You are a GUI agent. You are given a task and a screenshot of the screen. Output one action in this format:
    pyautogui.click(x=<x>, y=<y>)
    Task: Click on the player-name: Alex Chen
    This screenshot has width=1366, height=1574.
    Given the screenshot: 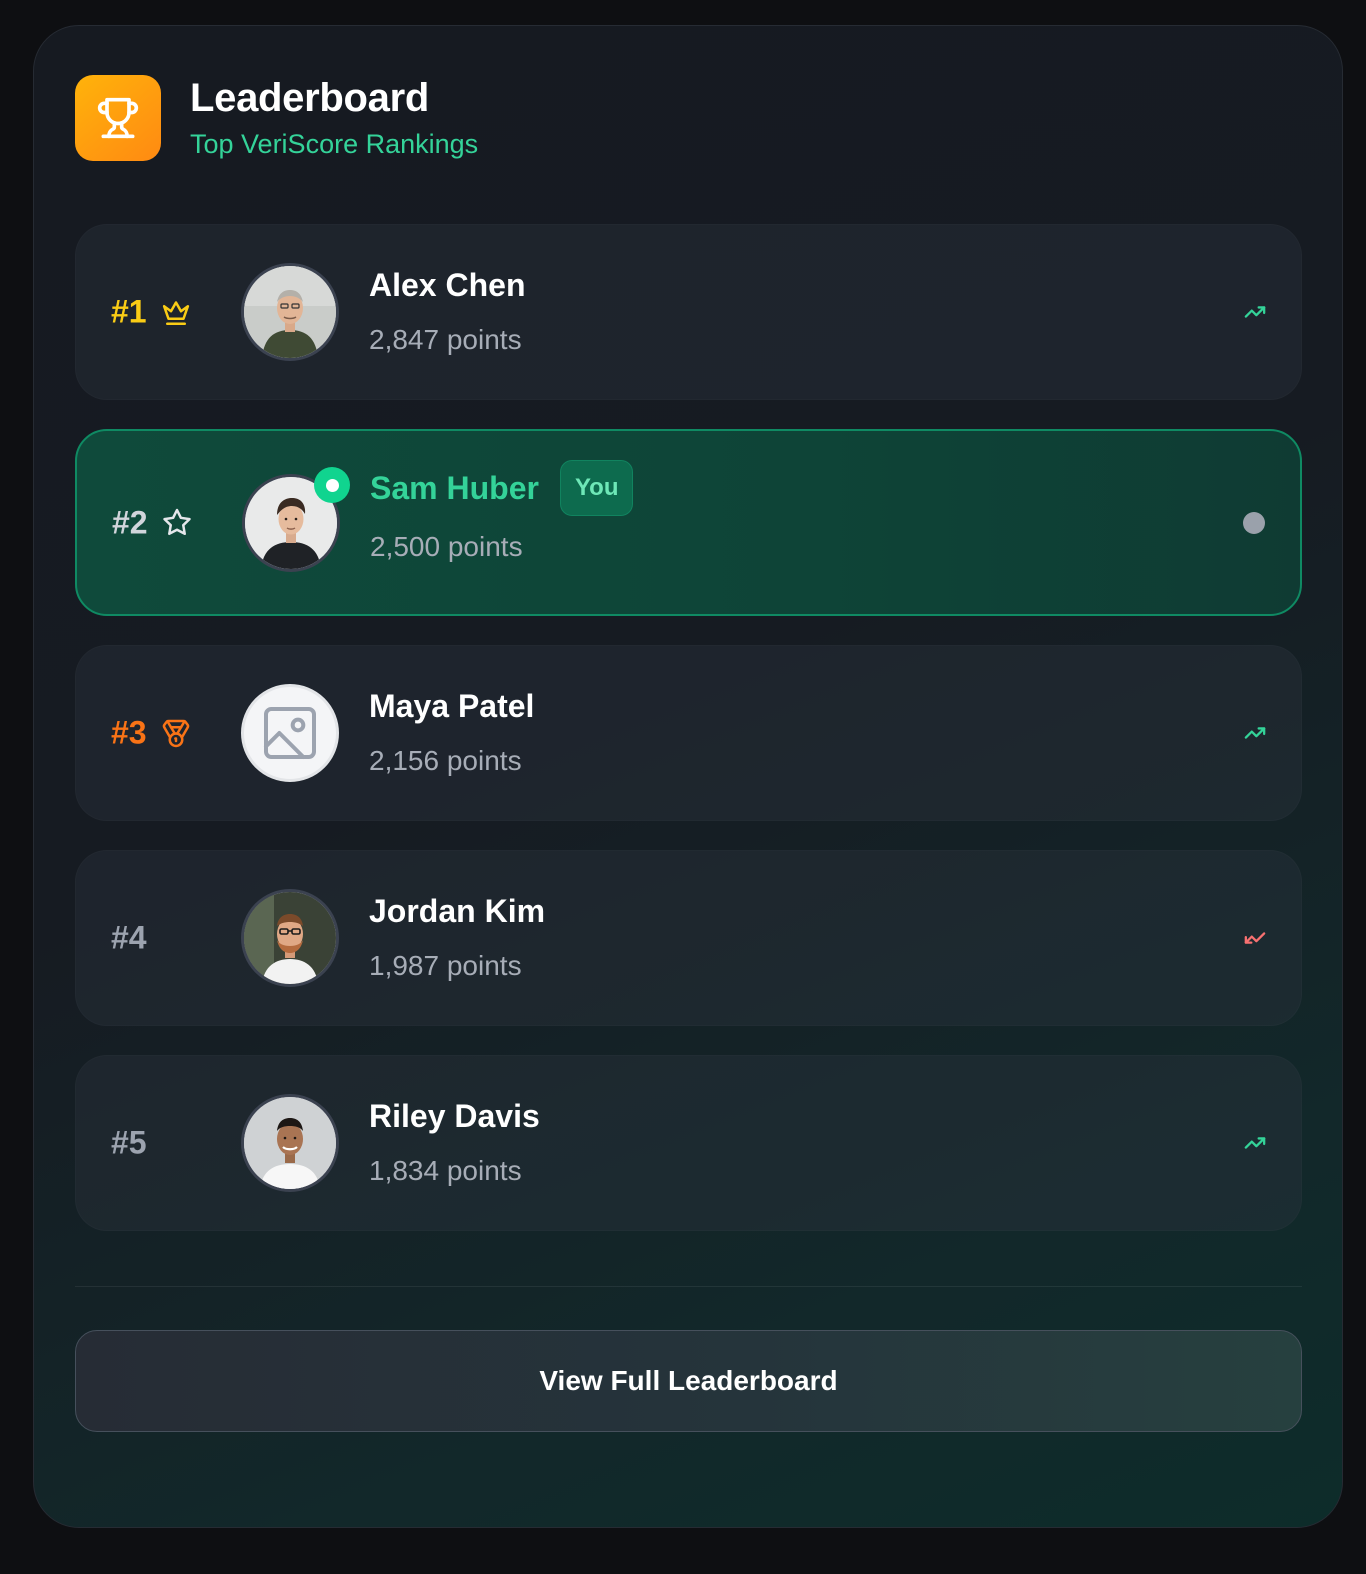 What is the action you would take?
    pyautogui.click(x=447, y=285)
    